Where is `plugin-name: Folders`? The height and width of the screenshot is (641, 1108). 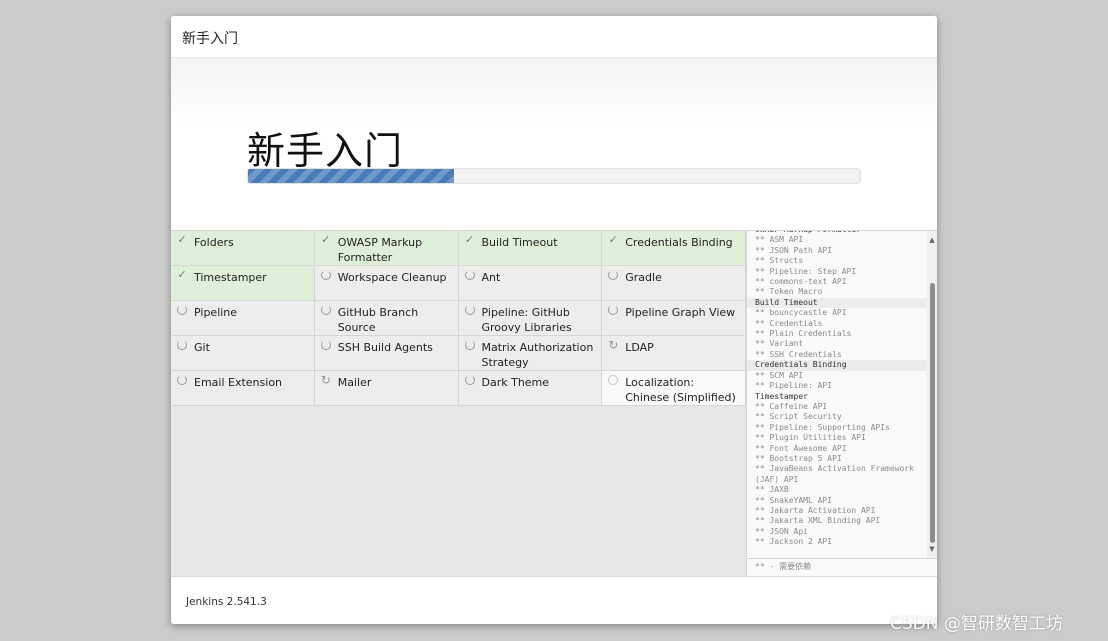 plugin-name: Folders is located at coordinates (214, 242).